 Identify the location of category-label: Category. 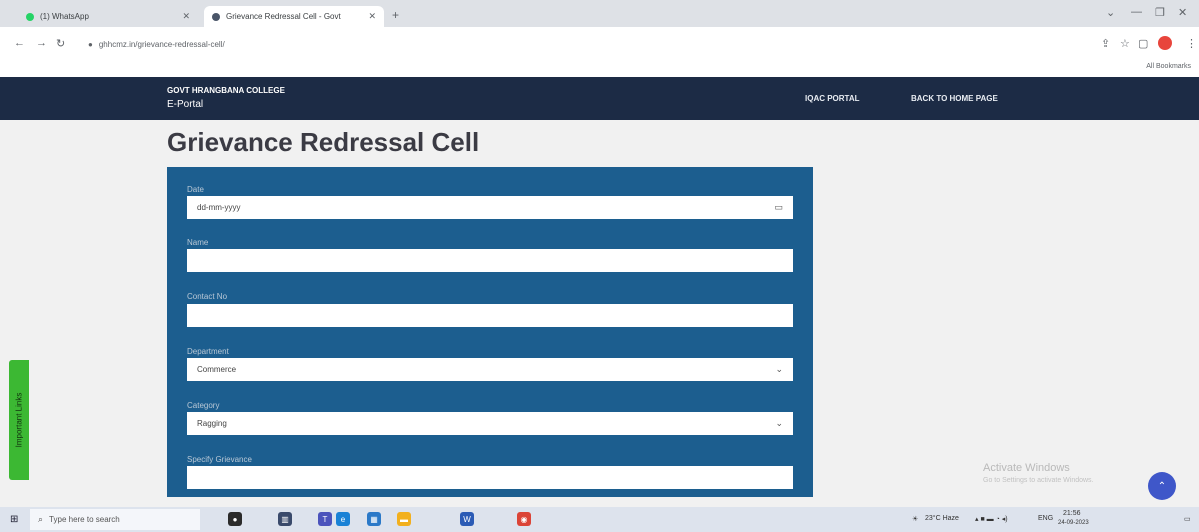
(203, 405).